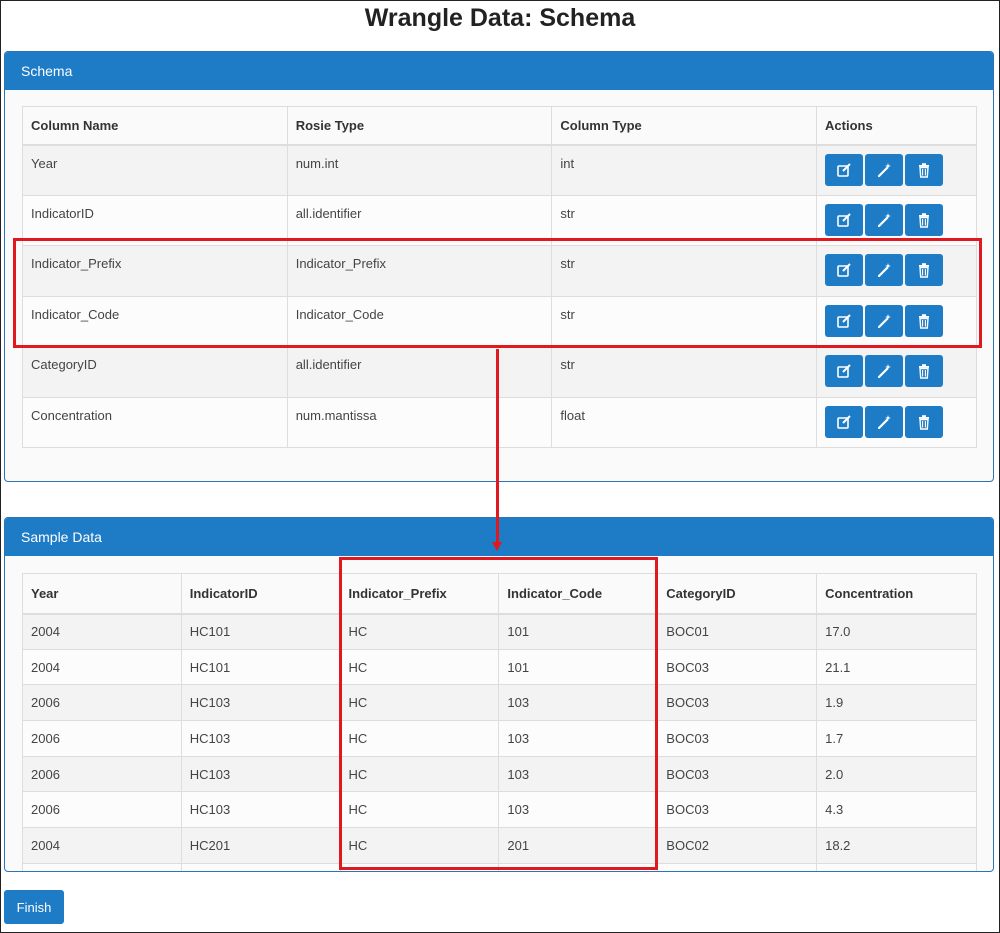 The width and height of the screenshot is (1000, 933). What do you see at coordinates (578, 845) in the screenshot?
I see `indicator-code-cell: 201` at bounding box center [578, 845].